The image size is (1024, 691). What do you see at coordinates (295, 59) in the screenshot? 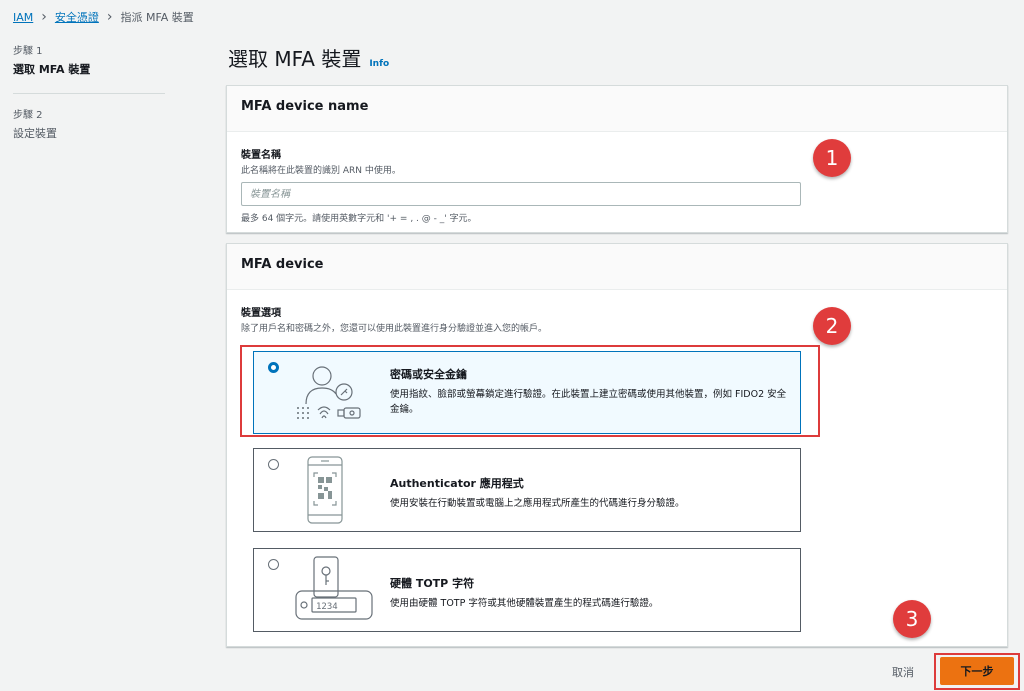
I see `page-title-text: 選取 MFA 裝置` at bounding box center [295, 59].